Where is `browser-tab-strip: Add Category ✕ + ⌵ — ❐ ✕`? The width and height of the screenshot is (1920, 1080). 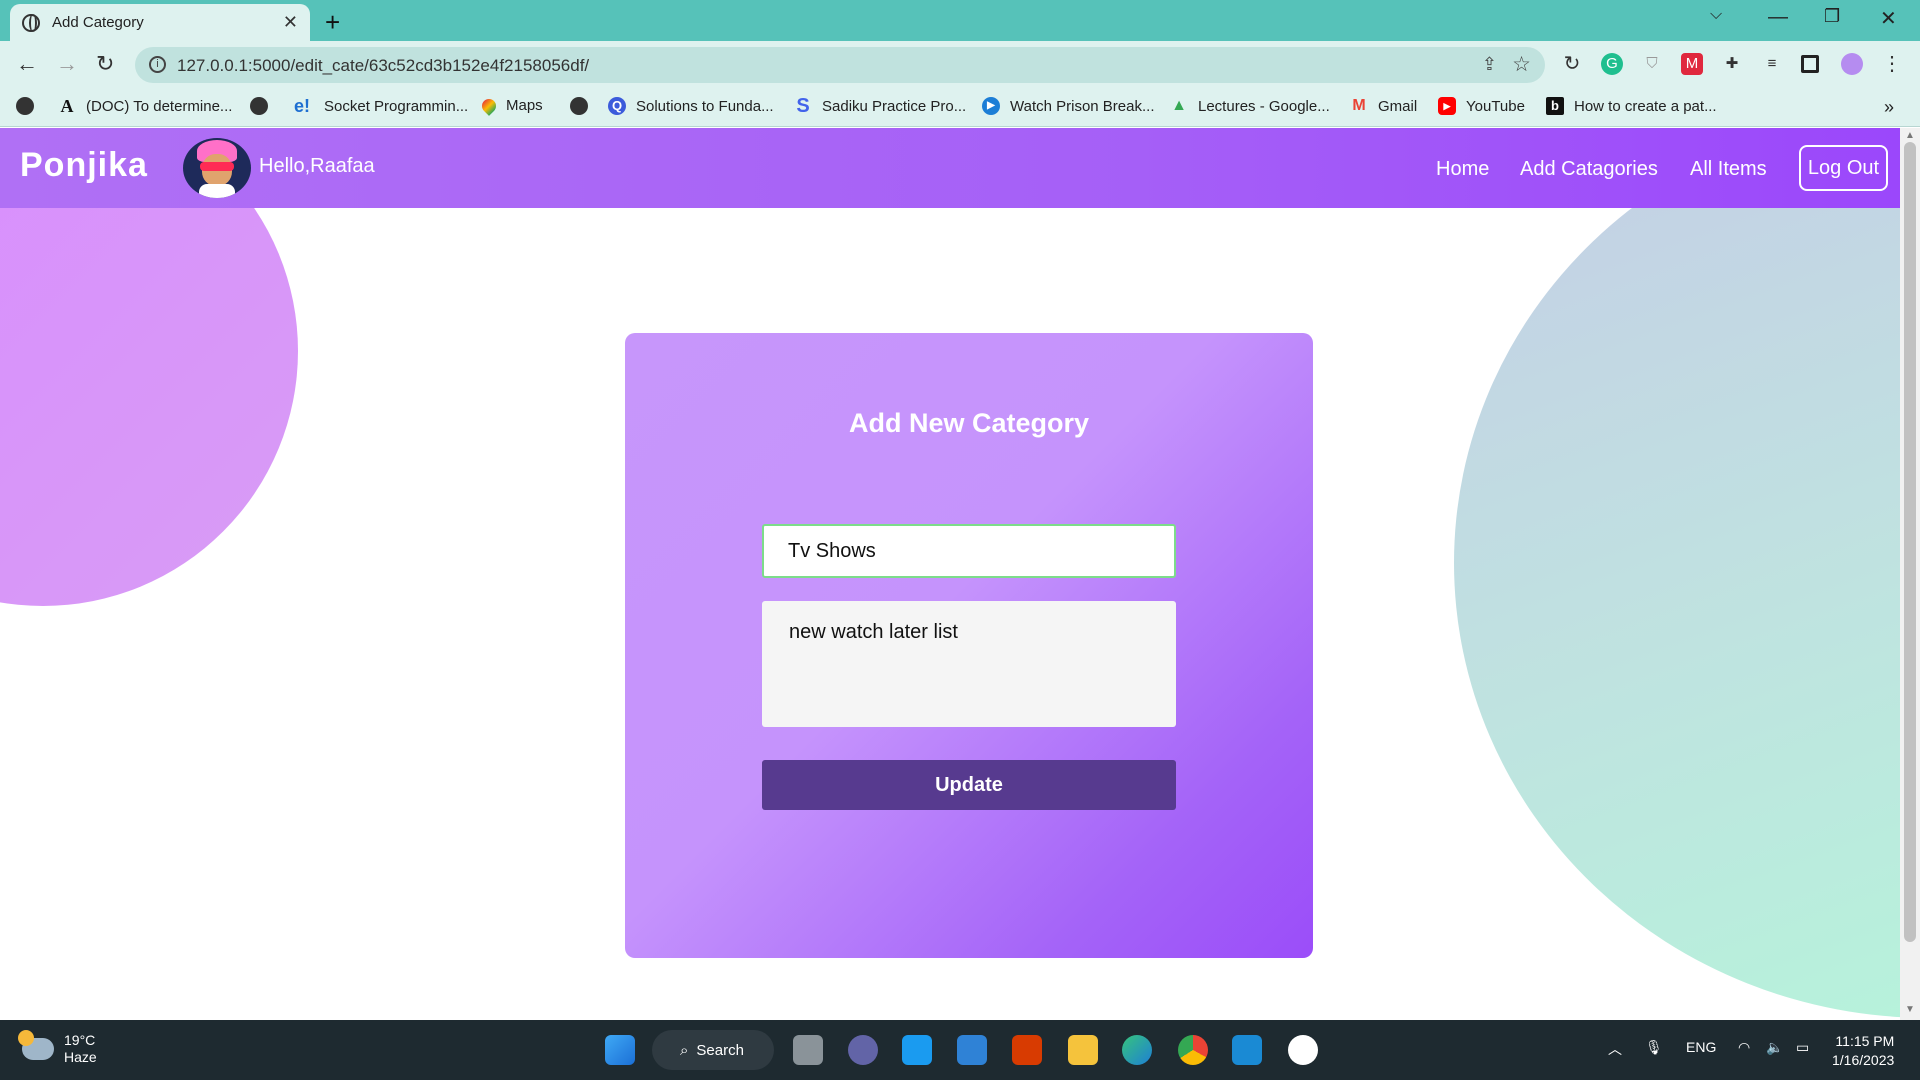 browser-tab-strip: Add Category ✕ + ⌵ — ❐ ✕ is located at coordinates (960, 20).